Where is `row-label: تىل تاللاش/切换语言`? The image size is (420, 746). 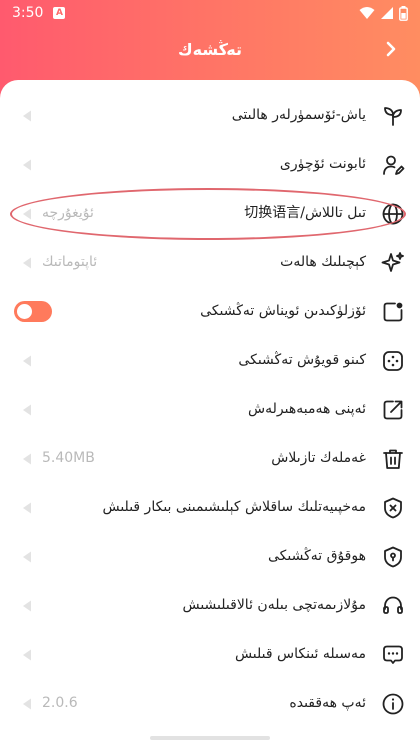 row-label: تىل تاللاش/切换语言 is located at coordinates (305, 213).